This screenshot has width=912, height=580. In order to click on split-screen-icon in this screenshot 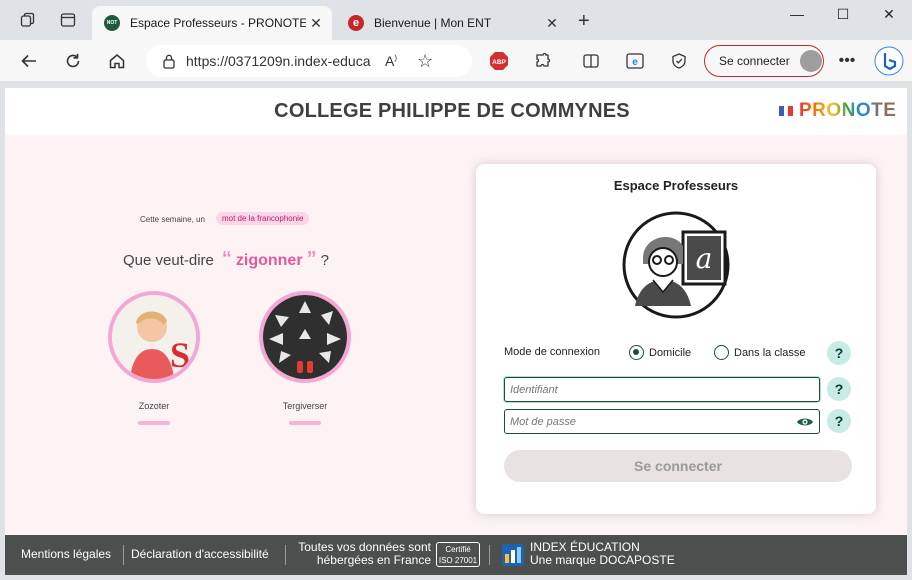, I will do `click(591, 61)`.